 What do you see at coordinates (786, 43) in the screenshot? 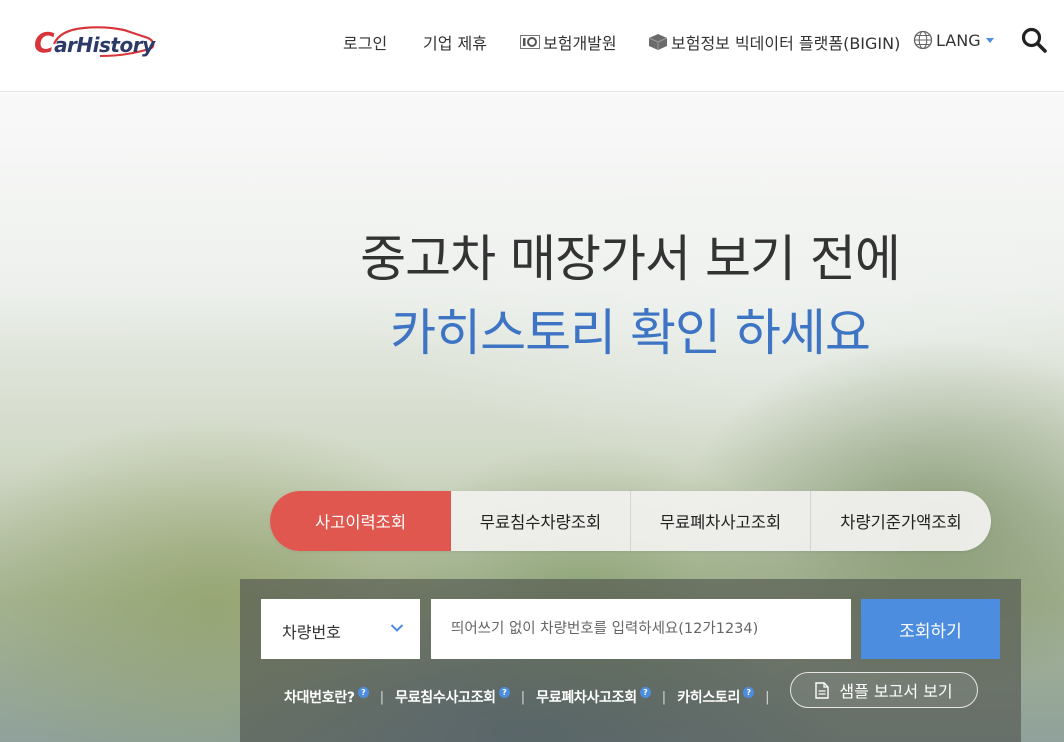
I see `nav-bigin-label: 보험정보 빅데이터 플랫폼(BIGIN)` at bounding box center [786, 43].